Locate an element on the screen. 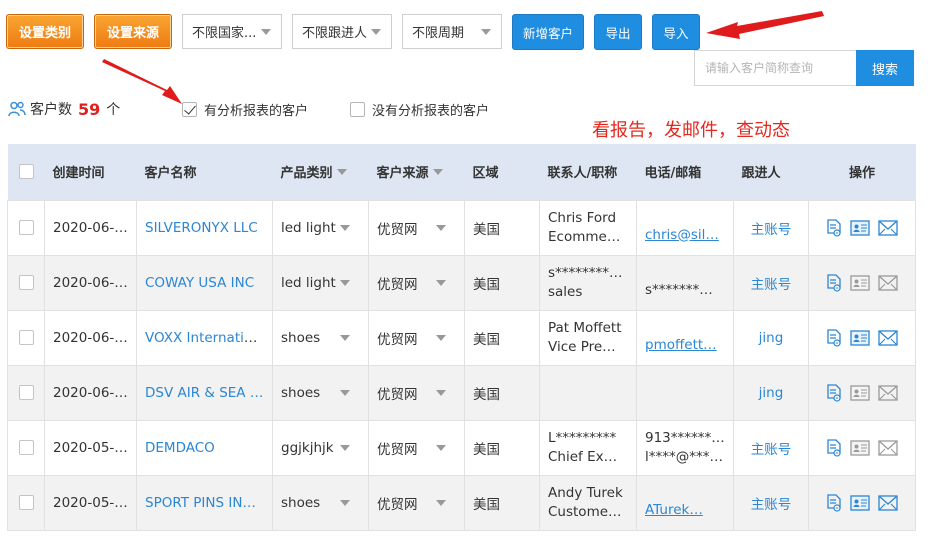 This screenshot has height=539, width=928. cell-name: DEMDACO is located at coordinates (204, 447).